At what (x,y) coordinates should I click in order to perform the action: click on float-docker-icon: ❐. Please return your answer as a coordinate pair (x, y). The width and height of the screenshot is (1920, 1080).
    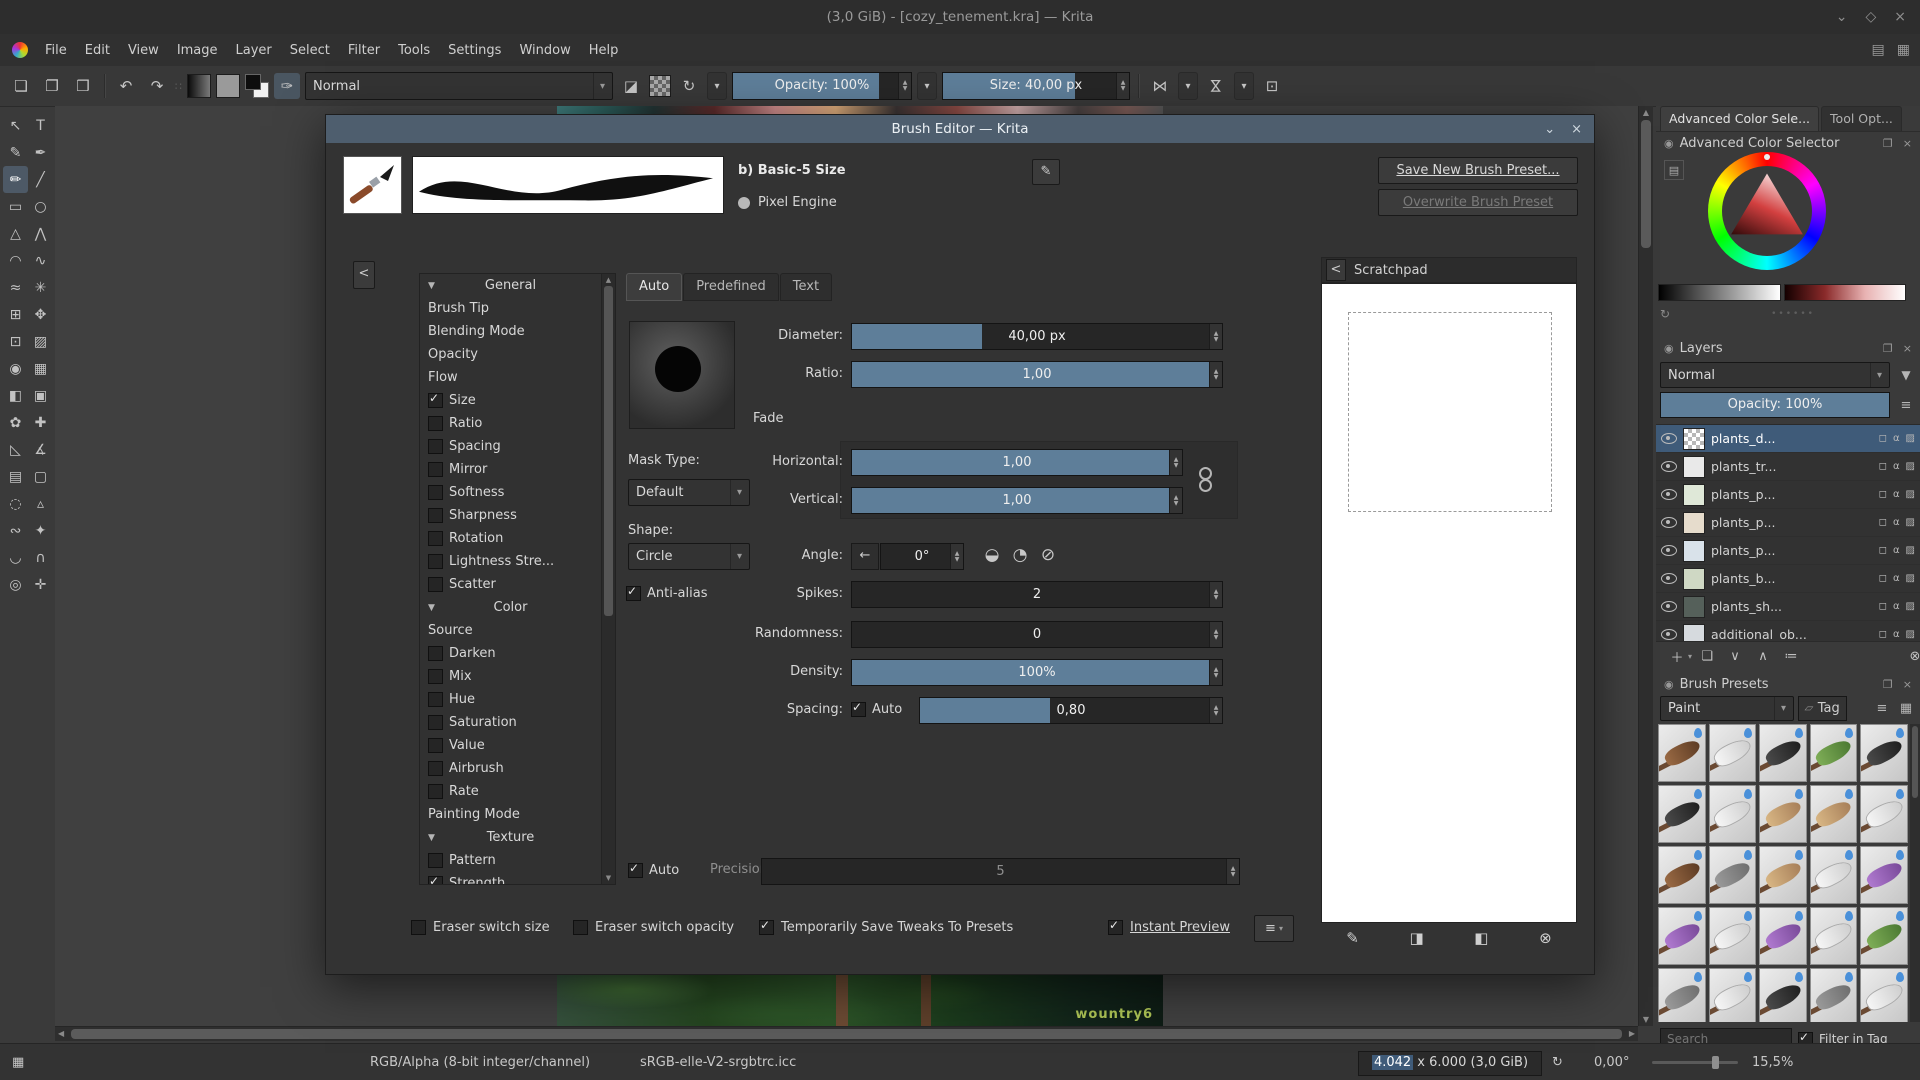
    Looking at the image, I should click on (1888, 684).